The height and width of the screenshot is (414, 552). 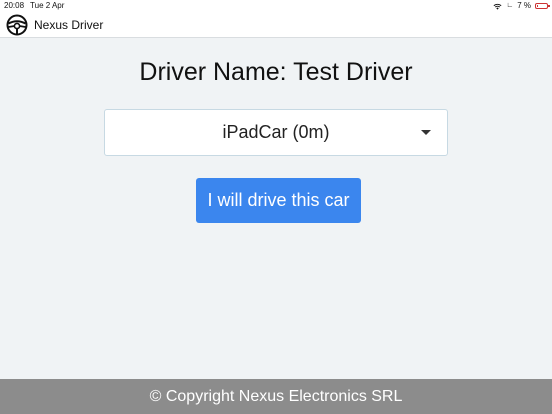 I want to click on battery-percent: 7 %, so click(x=524, y=5).